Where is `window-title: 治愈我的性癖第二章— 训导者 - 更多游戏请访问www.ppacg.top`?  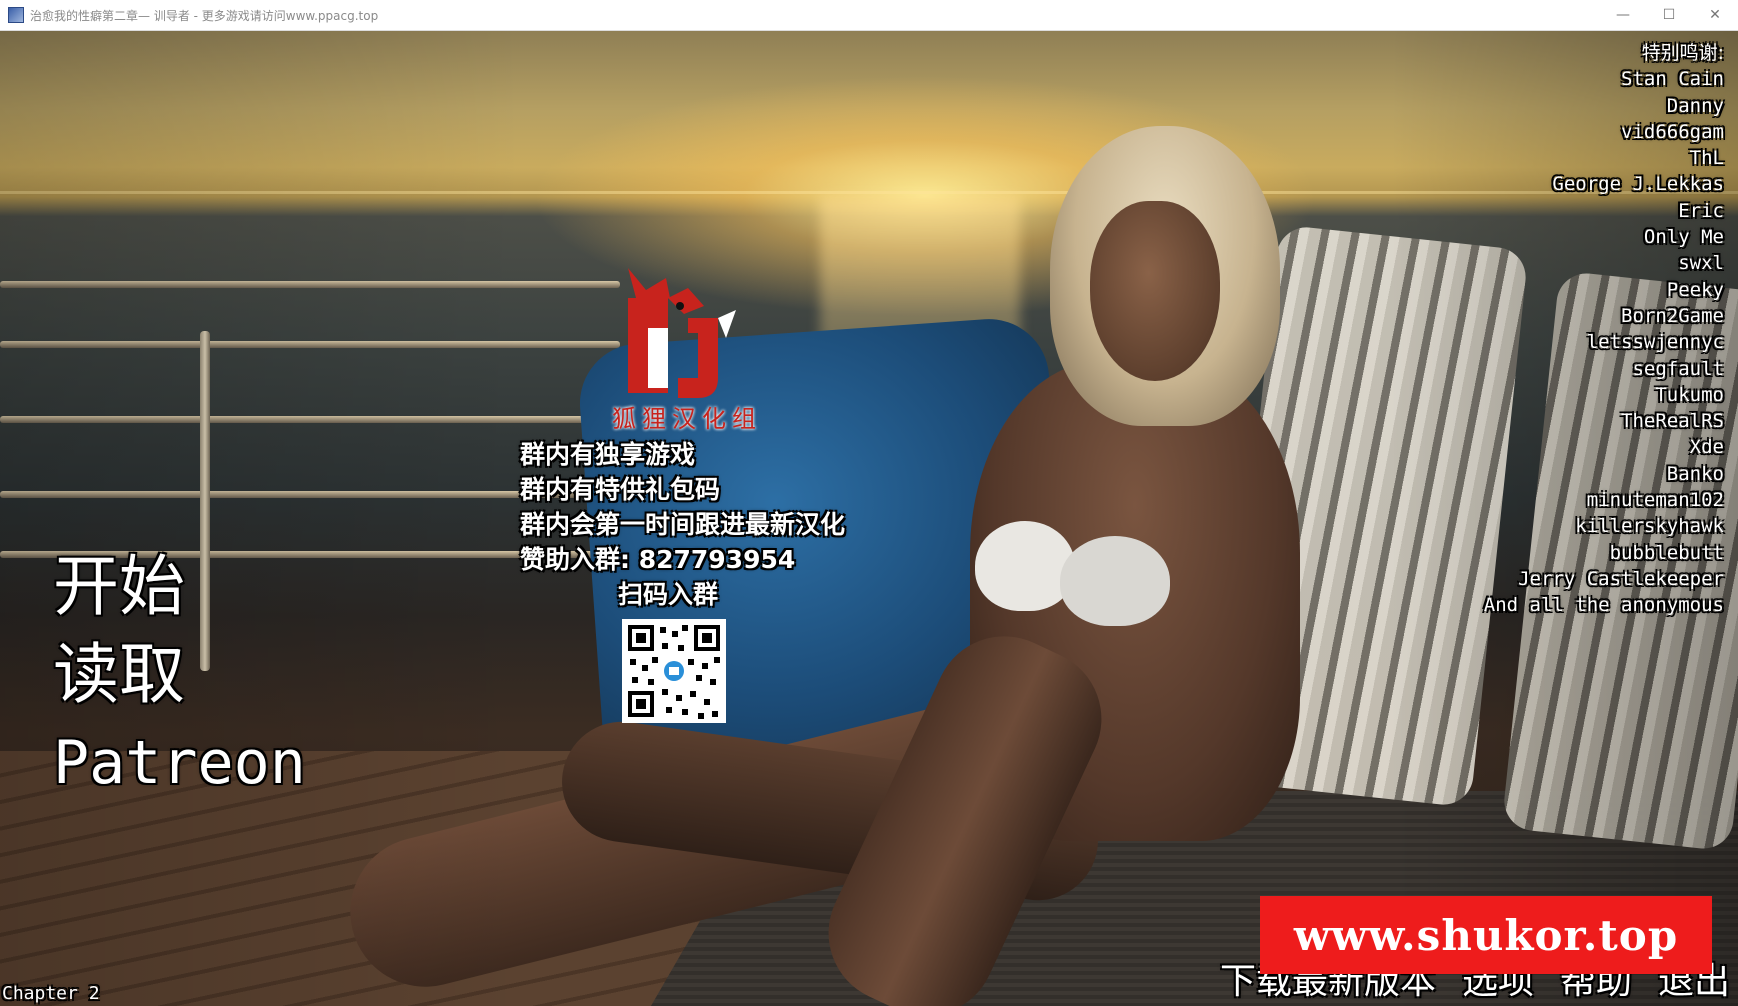
window-title: 治愈我的性癖第二章— 训导者 - 更多游戏请访问www.ppacg.top is located at coordinates (204, 15).